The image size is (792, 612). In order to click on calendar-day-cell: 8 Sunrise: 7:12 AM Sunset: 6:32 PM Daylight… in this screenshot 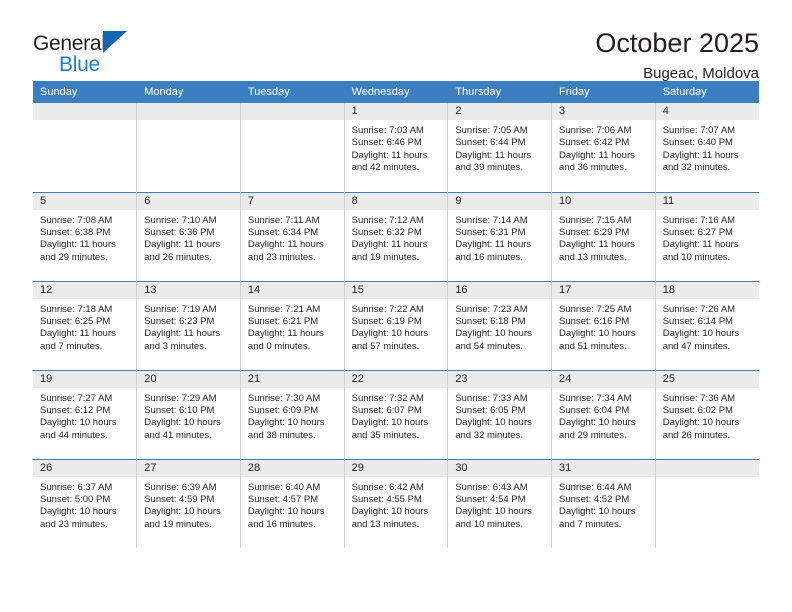, I will do `click(395, 236)`.